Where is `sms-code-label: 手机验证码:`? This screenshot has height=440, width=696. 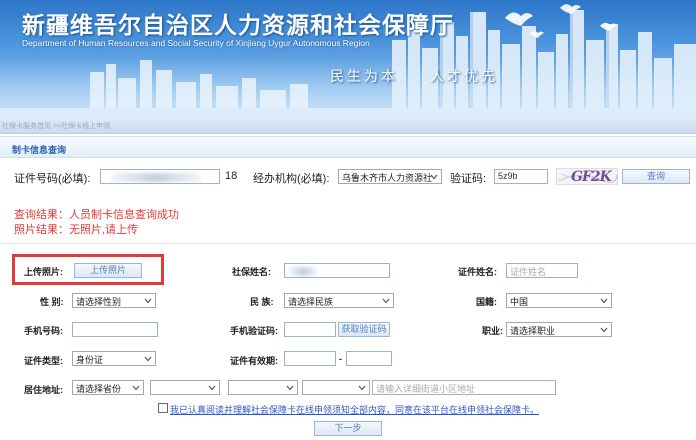 sms-code-label: 手机验证码: is located at coordinates (254, 331).